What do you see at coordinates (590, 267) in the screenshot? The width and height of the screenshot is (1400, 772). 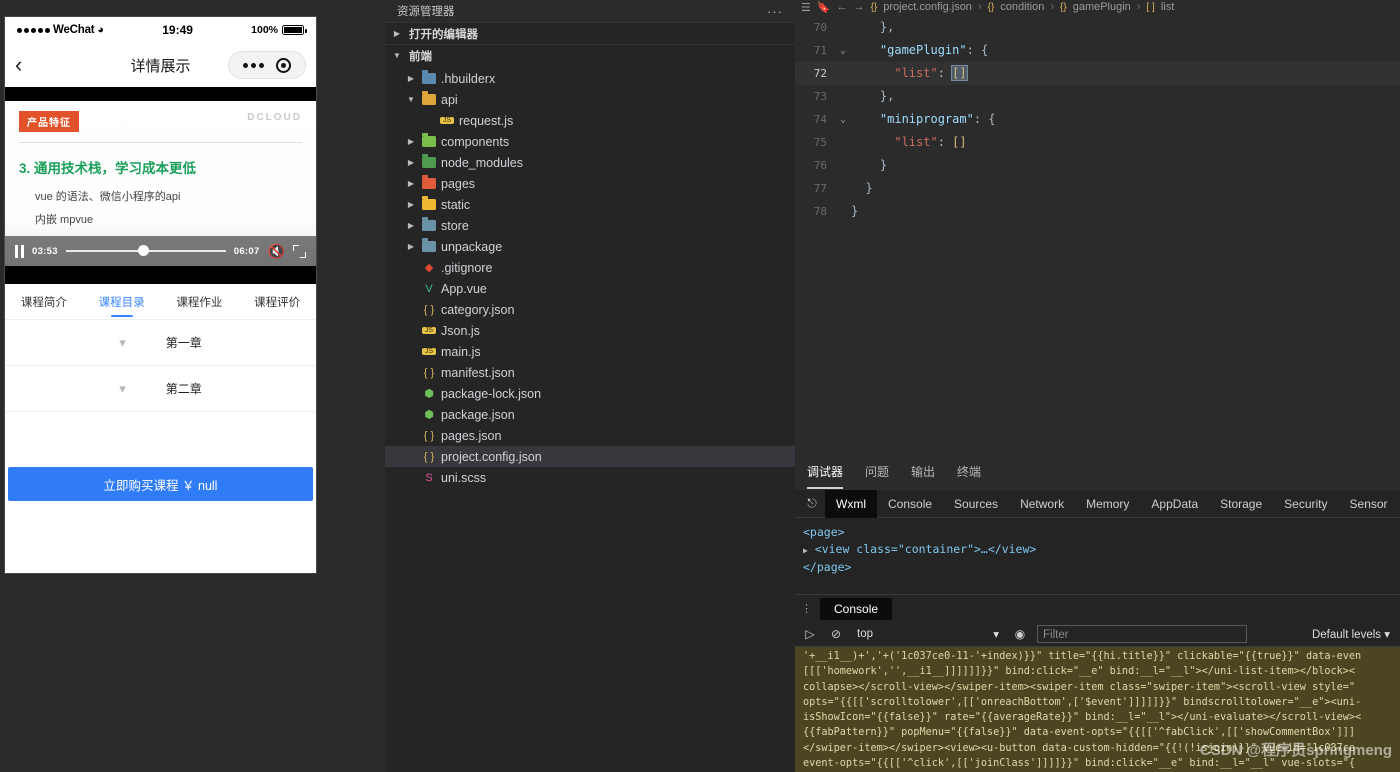 I see `tree-file: ◆ .gitignore` at bounding box center [590, 267].